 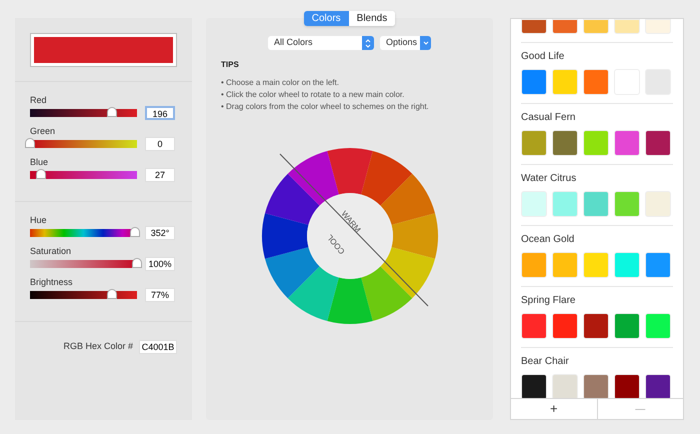 I want to click on slider-label: Saturation, so click(x=51, y=251).